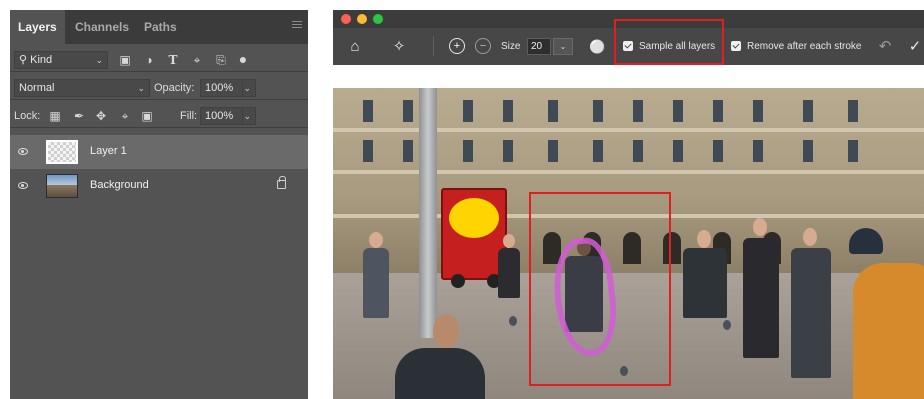 This screenshot has height=399, width=924. I want to click on person-highlight-box, so click(600, 289).